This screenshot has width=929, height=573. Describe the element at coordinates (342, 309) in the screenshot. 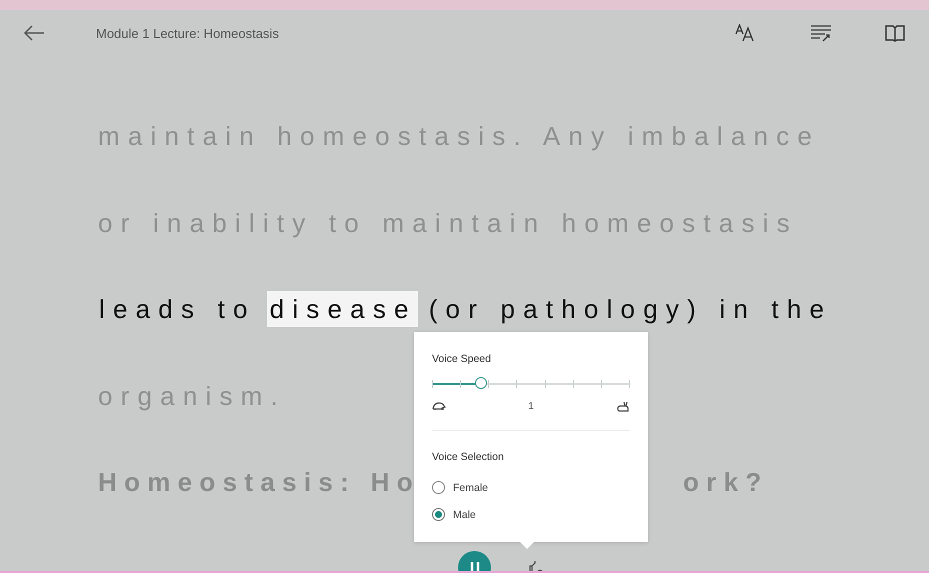

I see `highlighted-word: disease` at that location.